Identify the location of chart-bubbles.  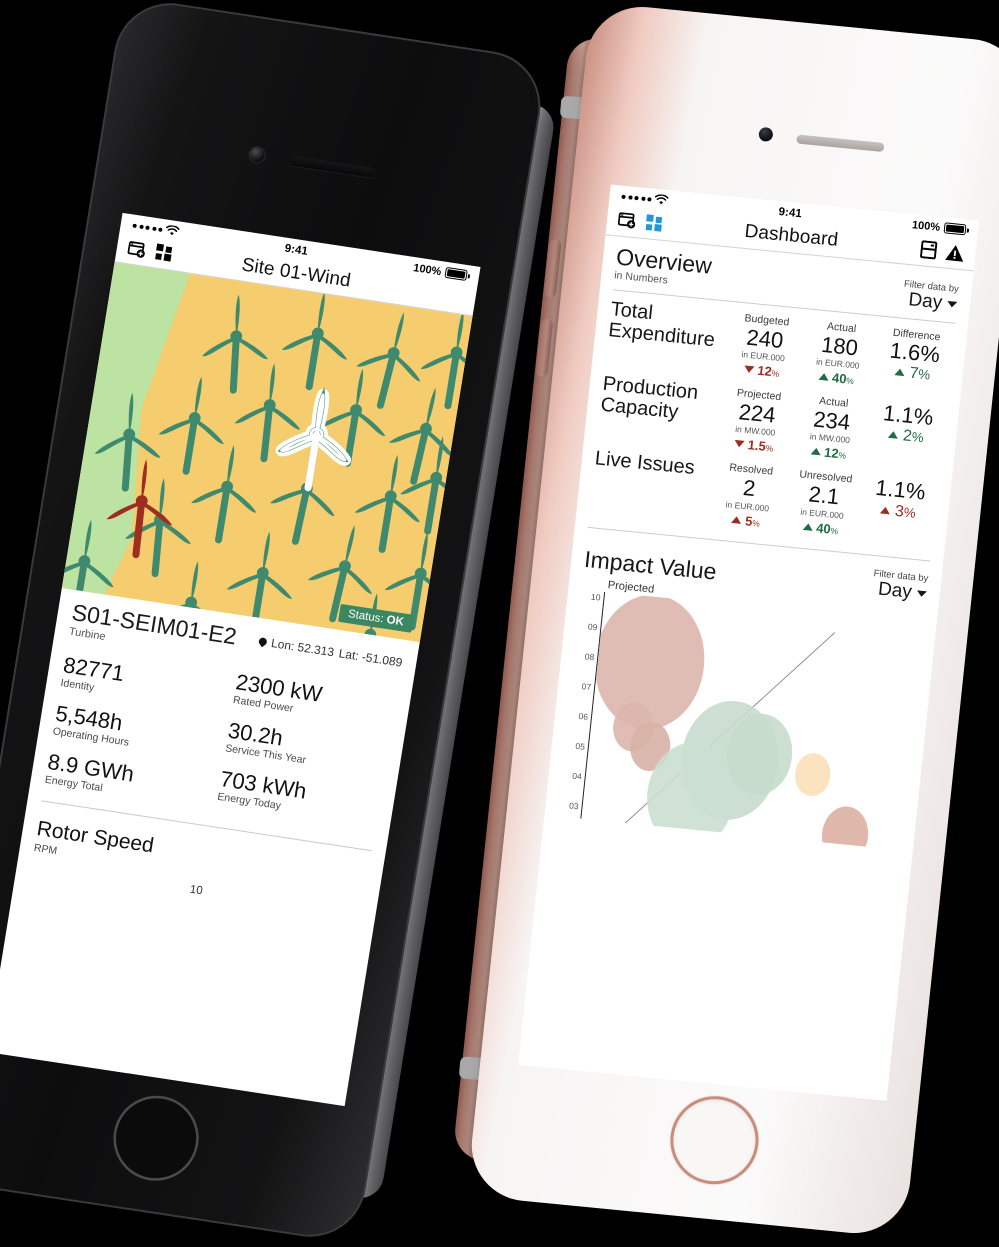
(758, 721).